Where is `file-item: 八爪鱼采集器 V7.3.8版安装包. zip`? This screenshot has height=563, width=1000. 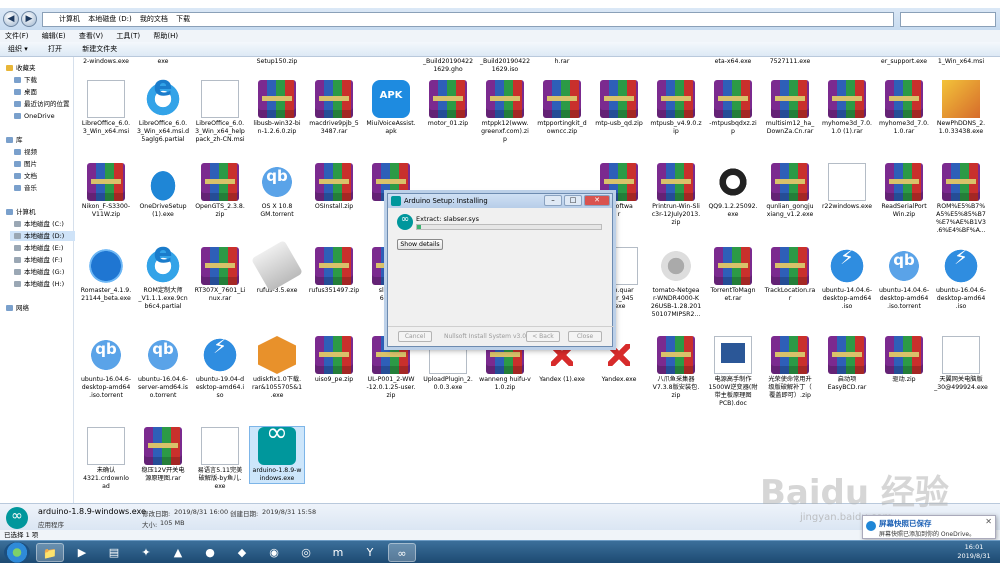 file-item: 八爪鱼采集器 V7.3.8版安装包. zip is located at coordinates (676, 368).